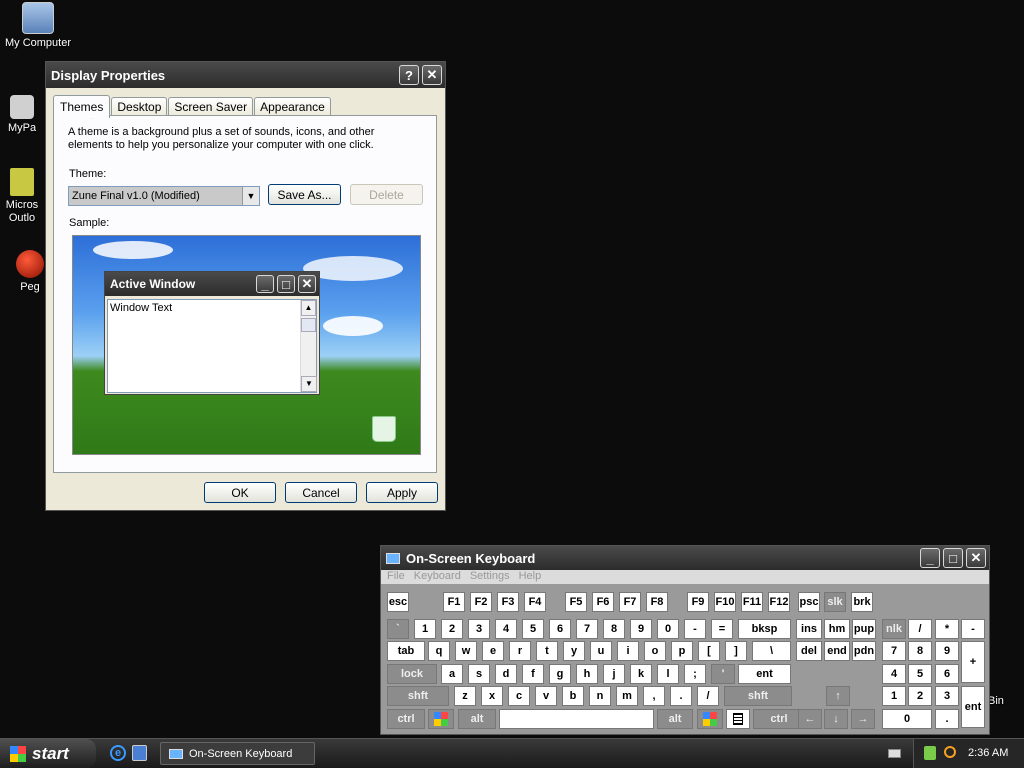 The image size is (1024, 768). What do you see at coordinates (533, 674) in the screenshot?
I see `key: f` at bounding box center [533, 674].